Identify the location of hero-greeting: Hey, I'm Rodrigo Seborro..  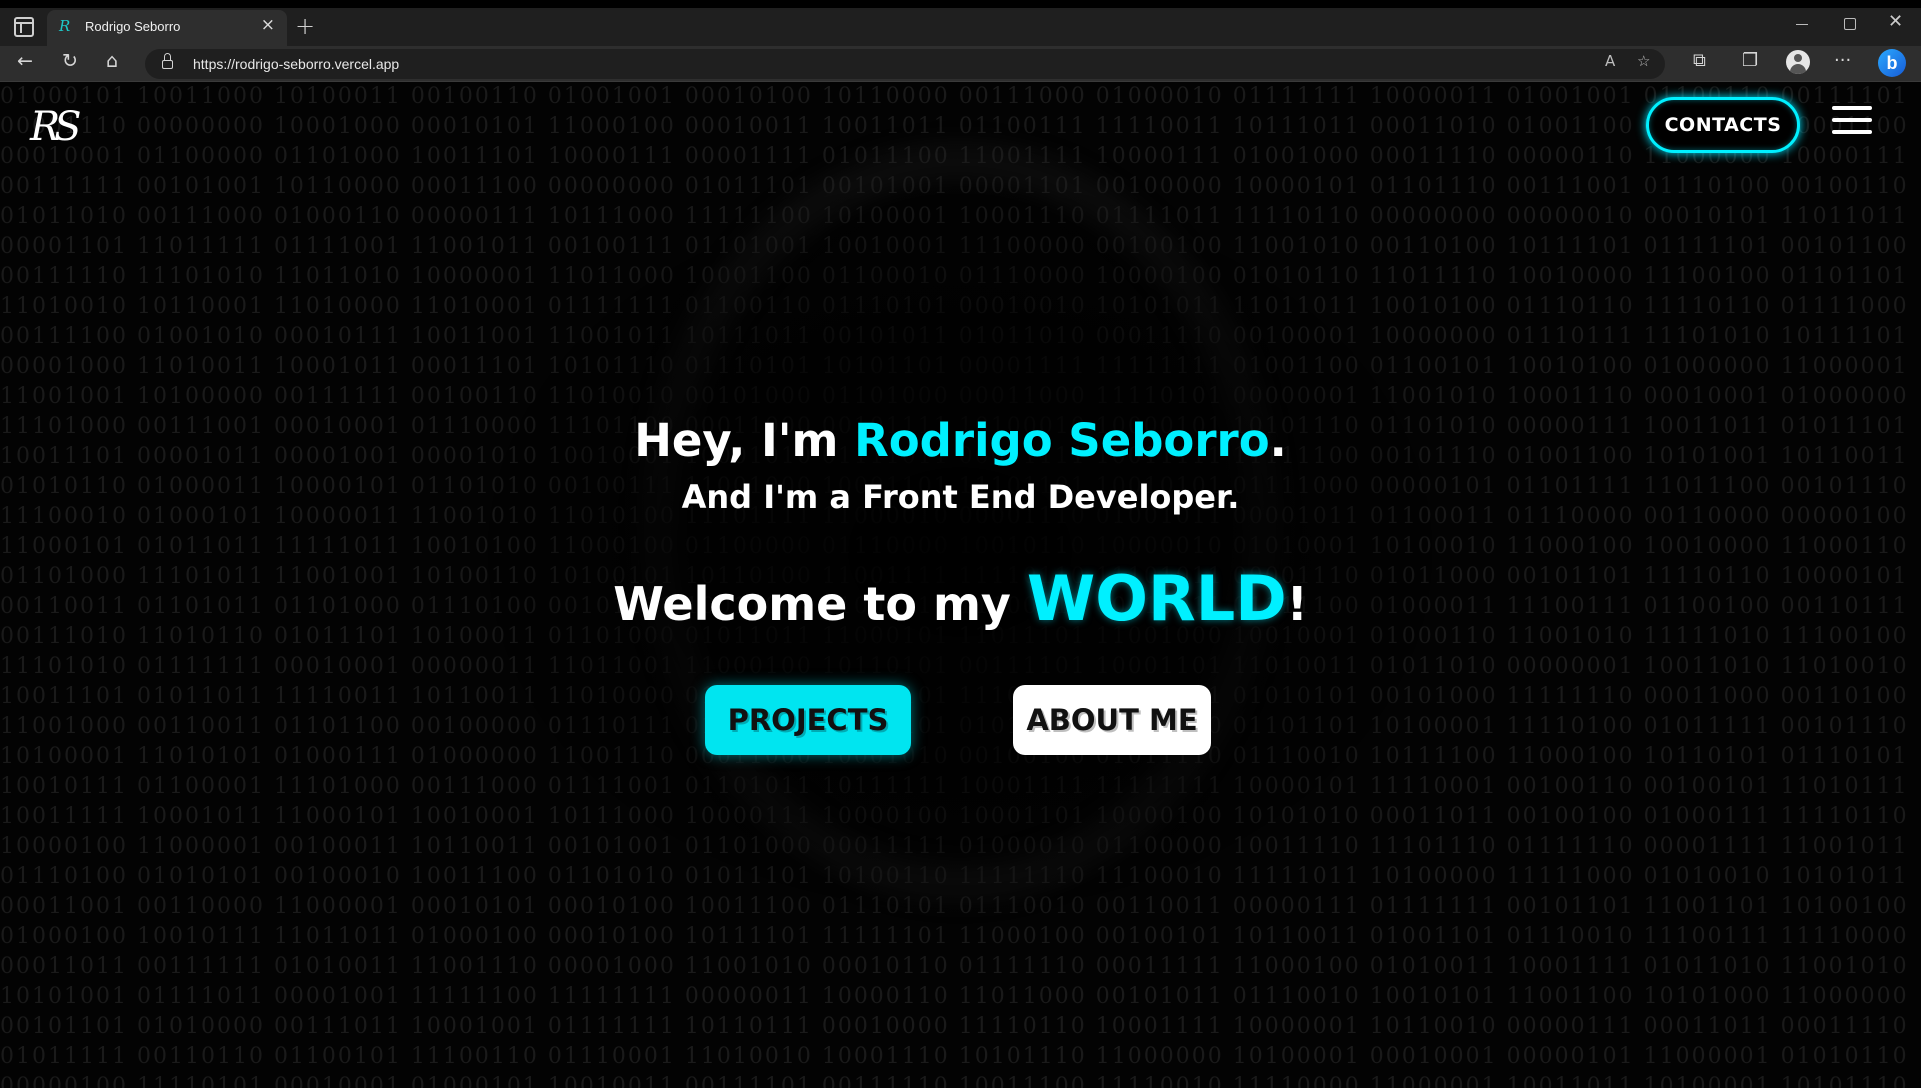
(960, 440).